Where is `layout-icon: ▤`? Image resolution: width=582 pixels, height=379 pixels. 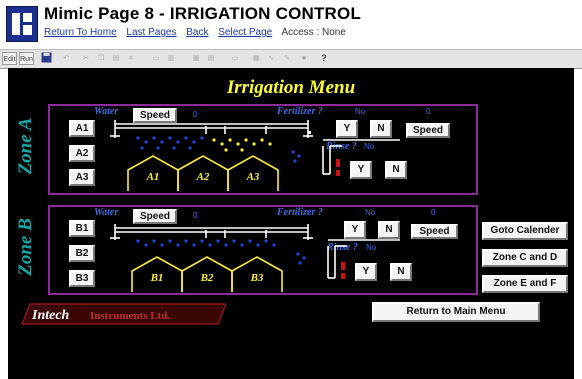
layout-icon: ▤ is located at coordinates (211, 58).